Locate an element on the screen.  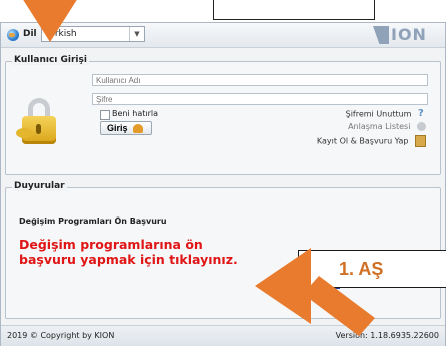
help-icon: ? is located at coordinates (421, 113).